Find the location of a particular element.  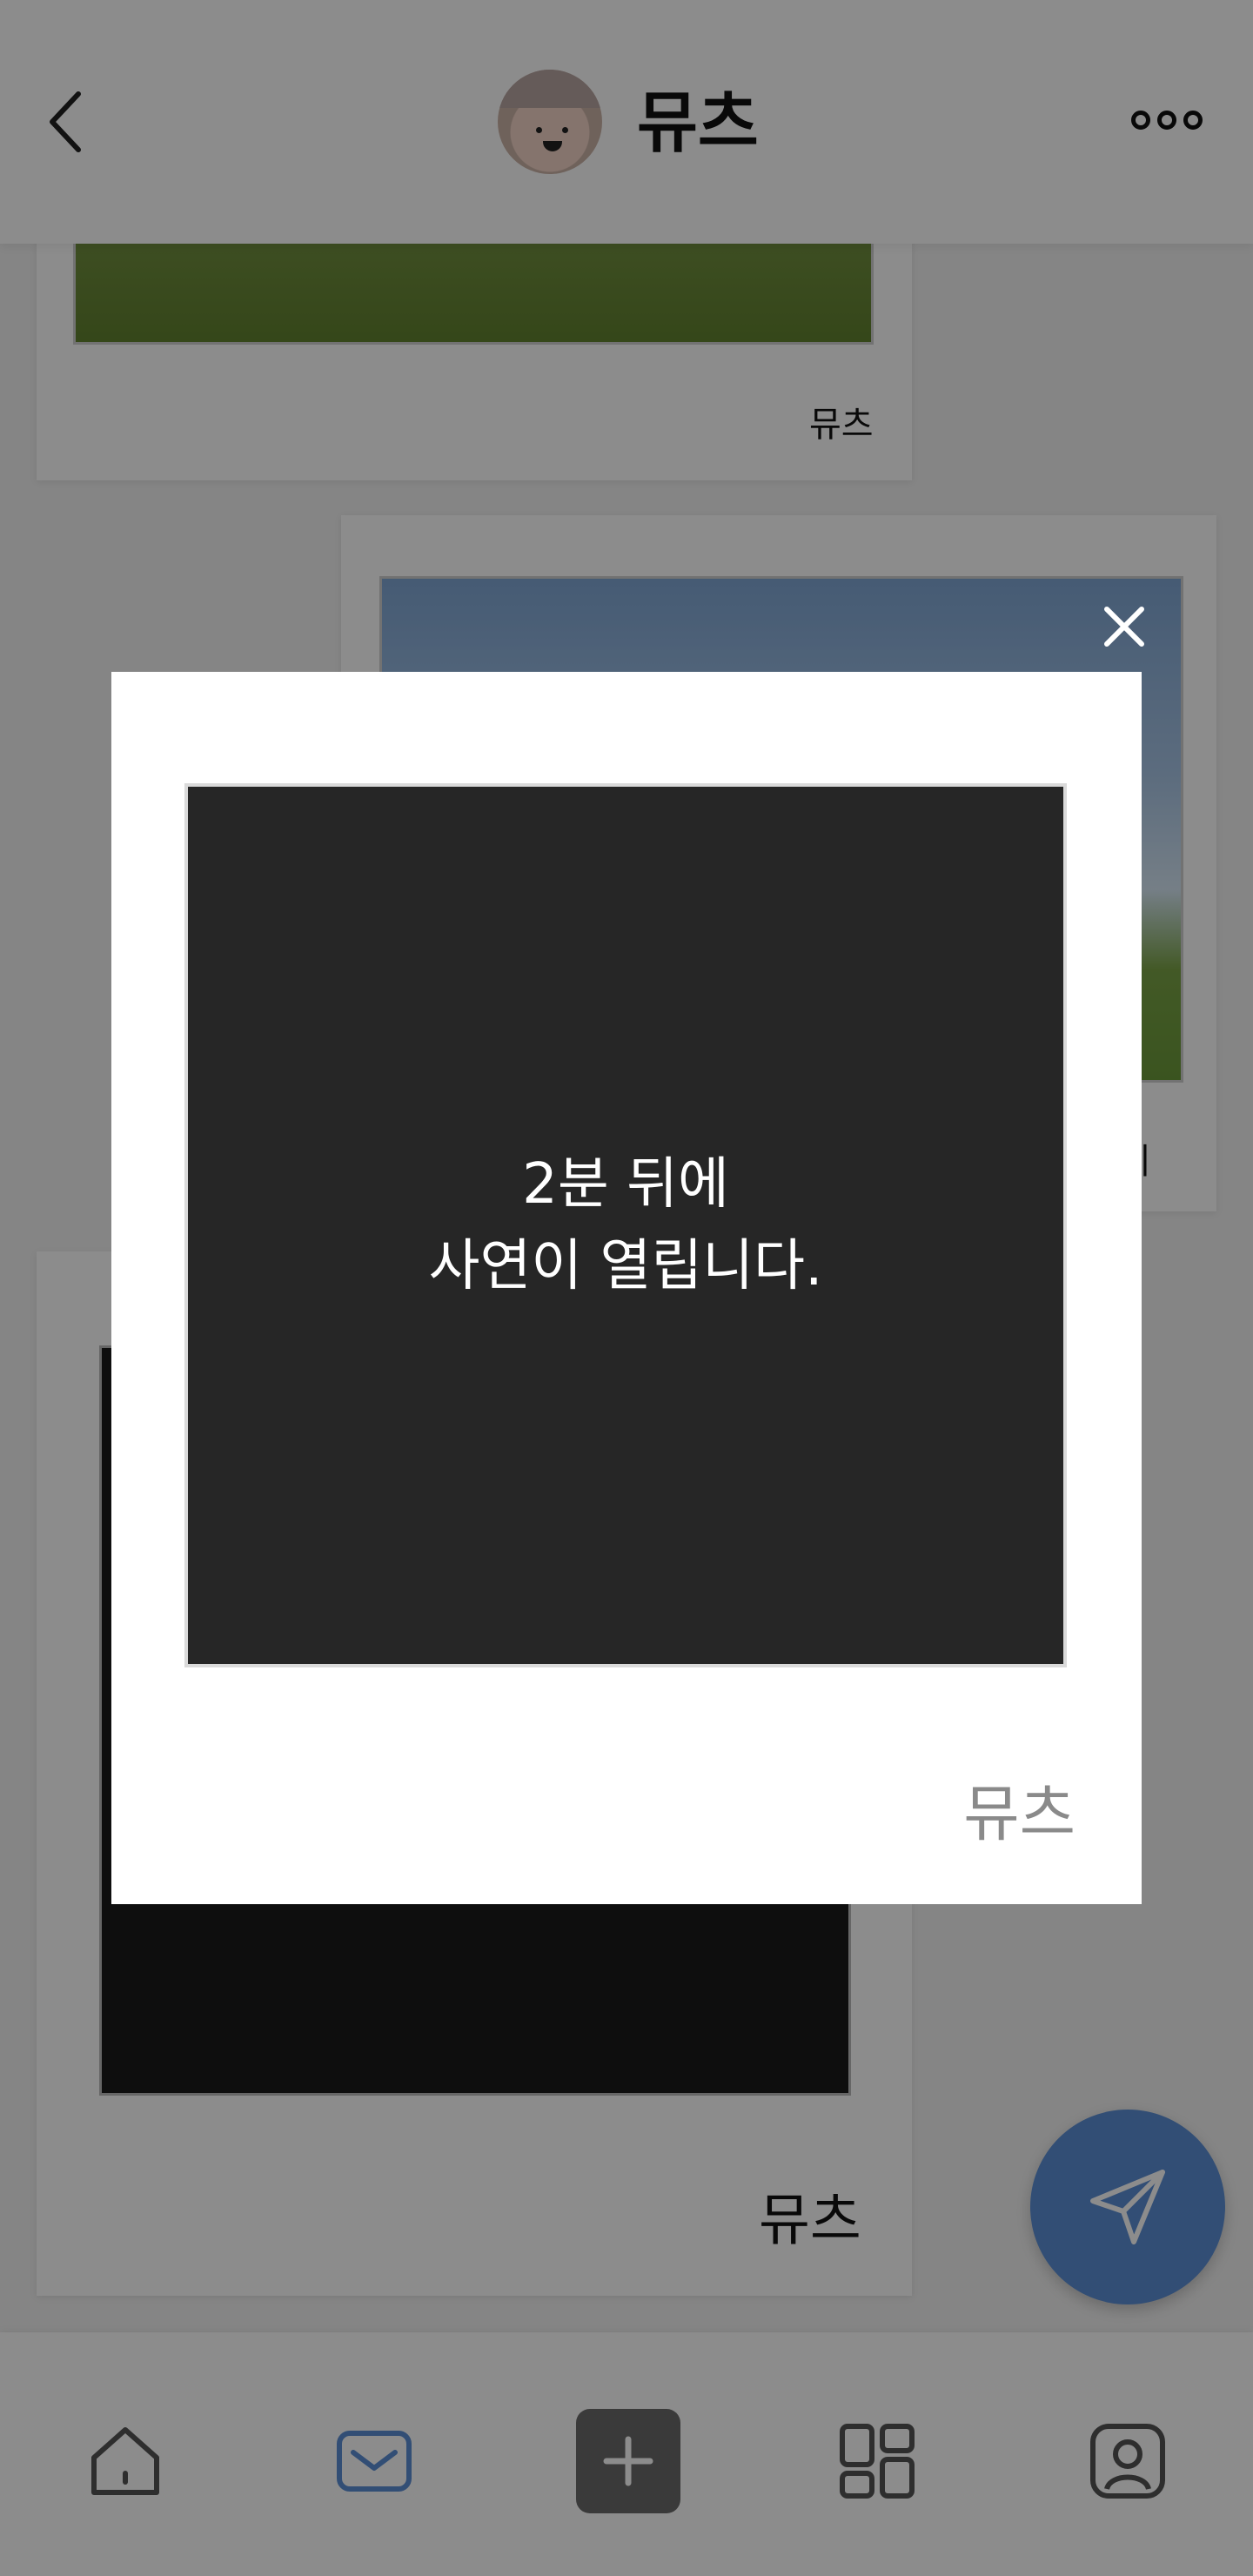

close-icon is located at coordinates (1124, 627).